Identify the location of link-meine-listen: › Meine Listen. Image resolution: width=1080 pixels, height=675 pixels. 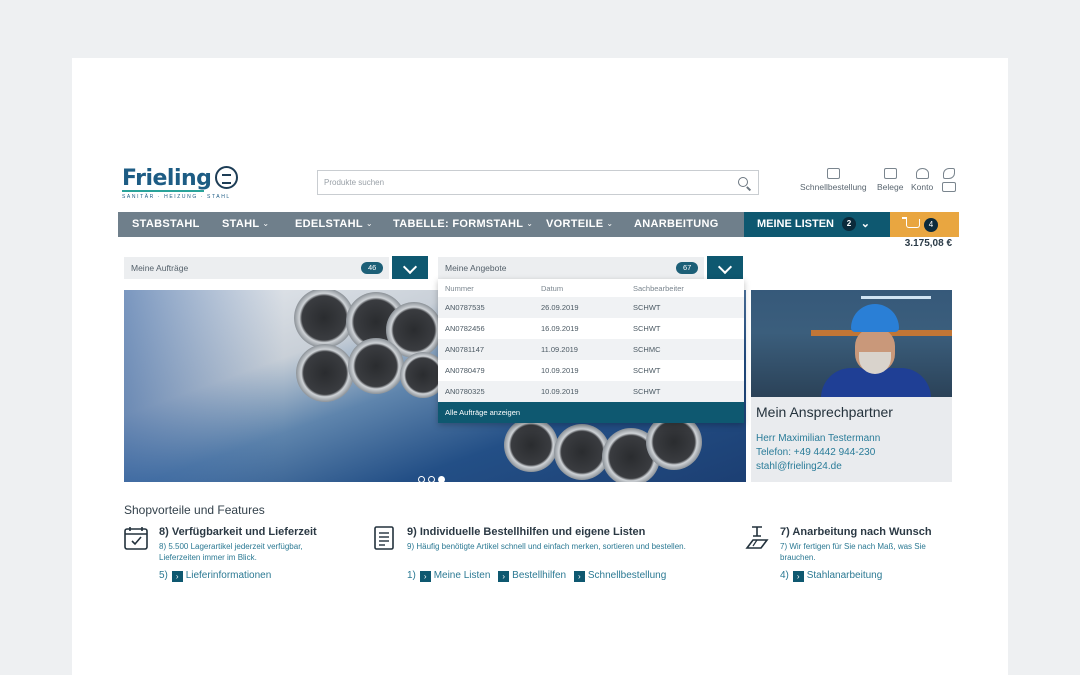
(454, 576).